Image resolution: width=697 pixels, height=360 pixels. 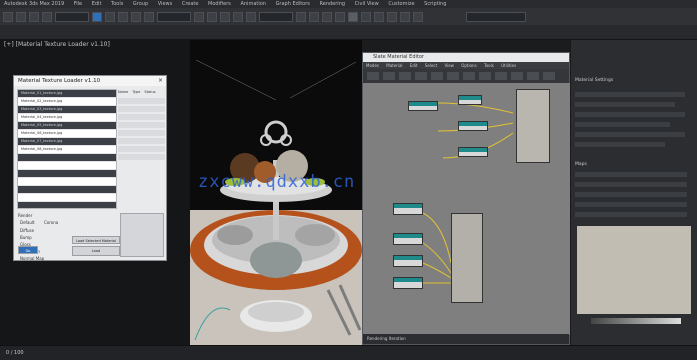 I want to click on texture-preview-node, so click(x=533, y=126).